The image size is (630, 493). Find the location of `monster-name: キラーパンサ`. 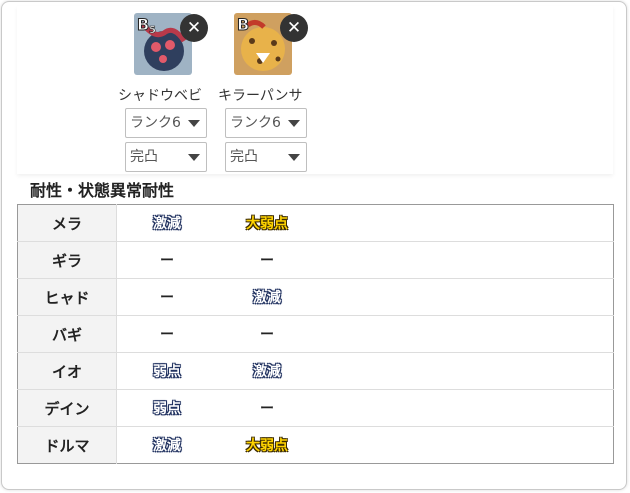

monster-name: キラーパンサ is located at coordinates (260, 96).